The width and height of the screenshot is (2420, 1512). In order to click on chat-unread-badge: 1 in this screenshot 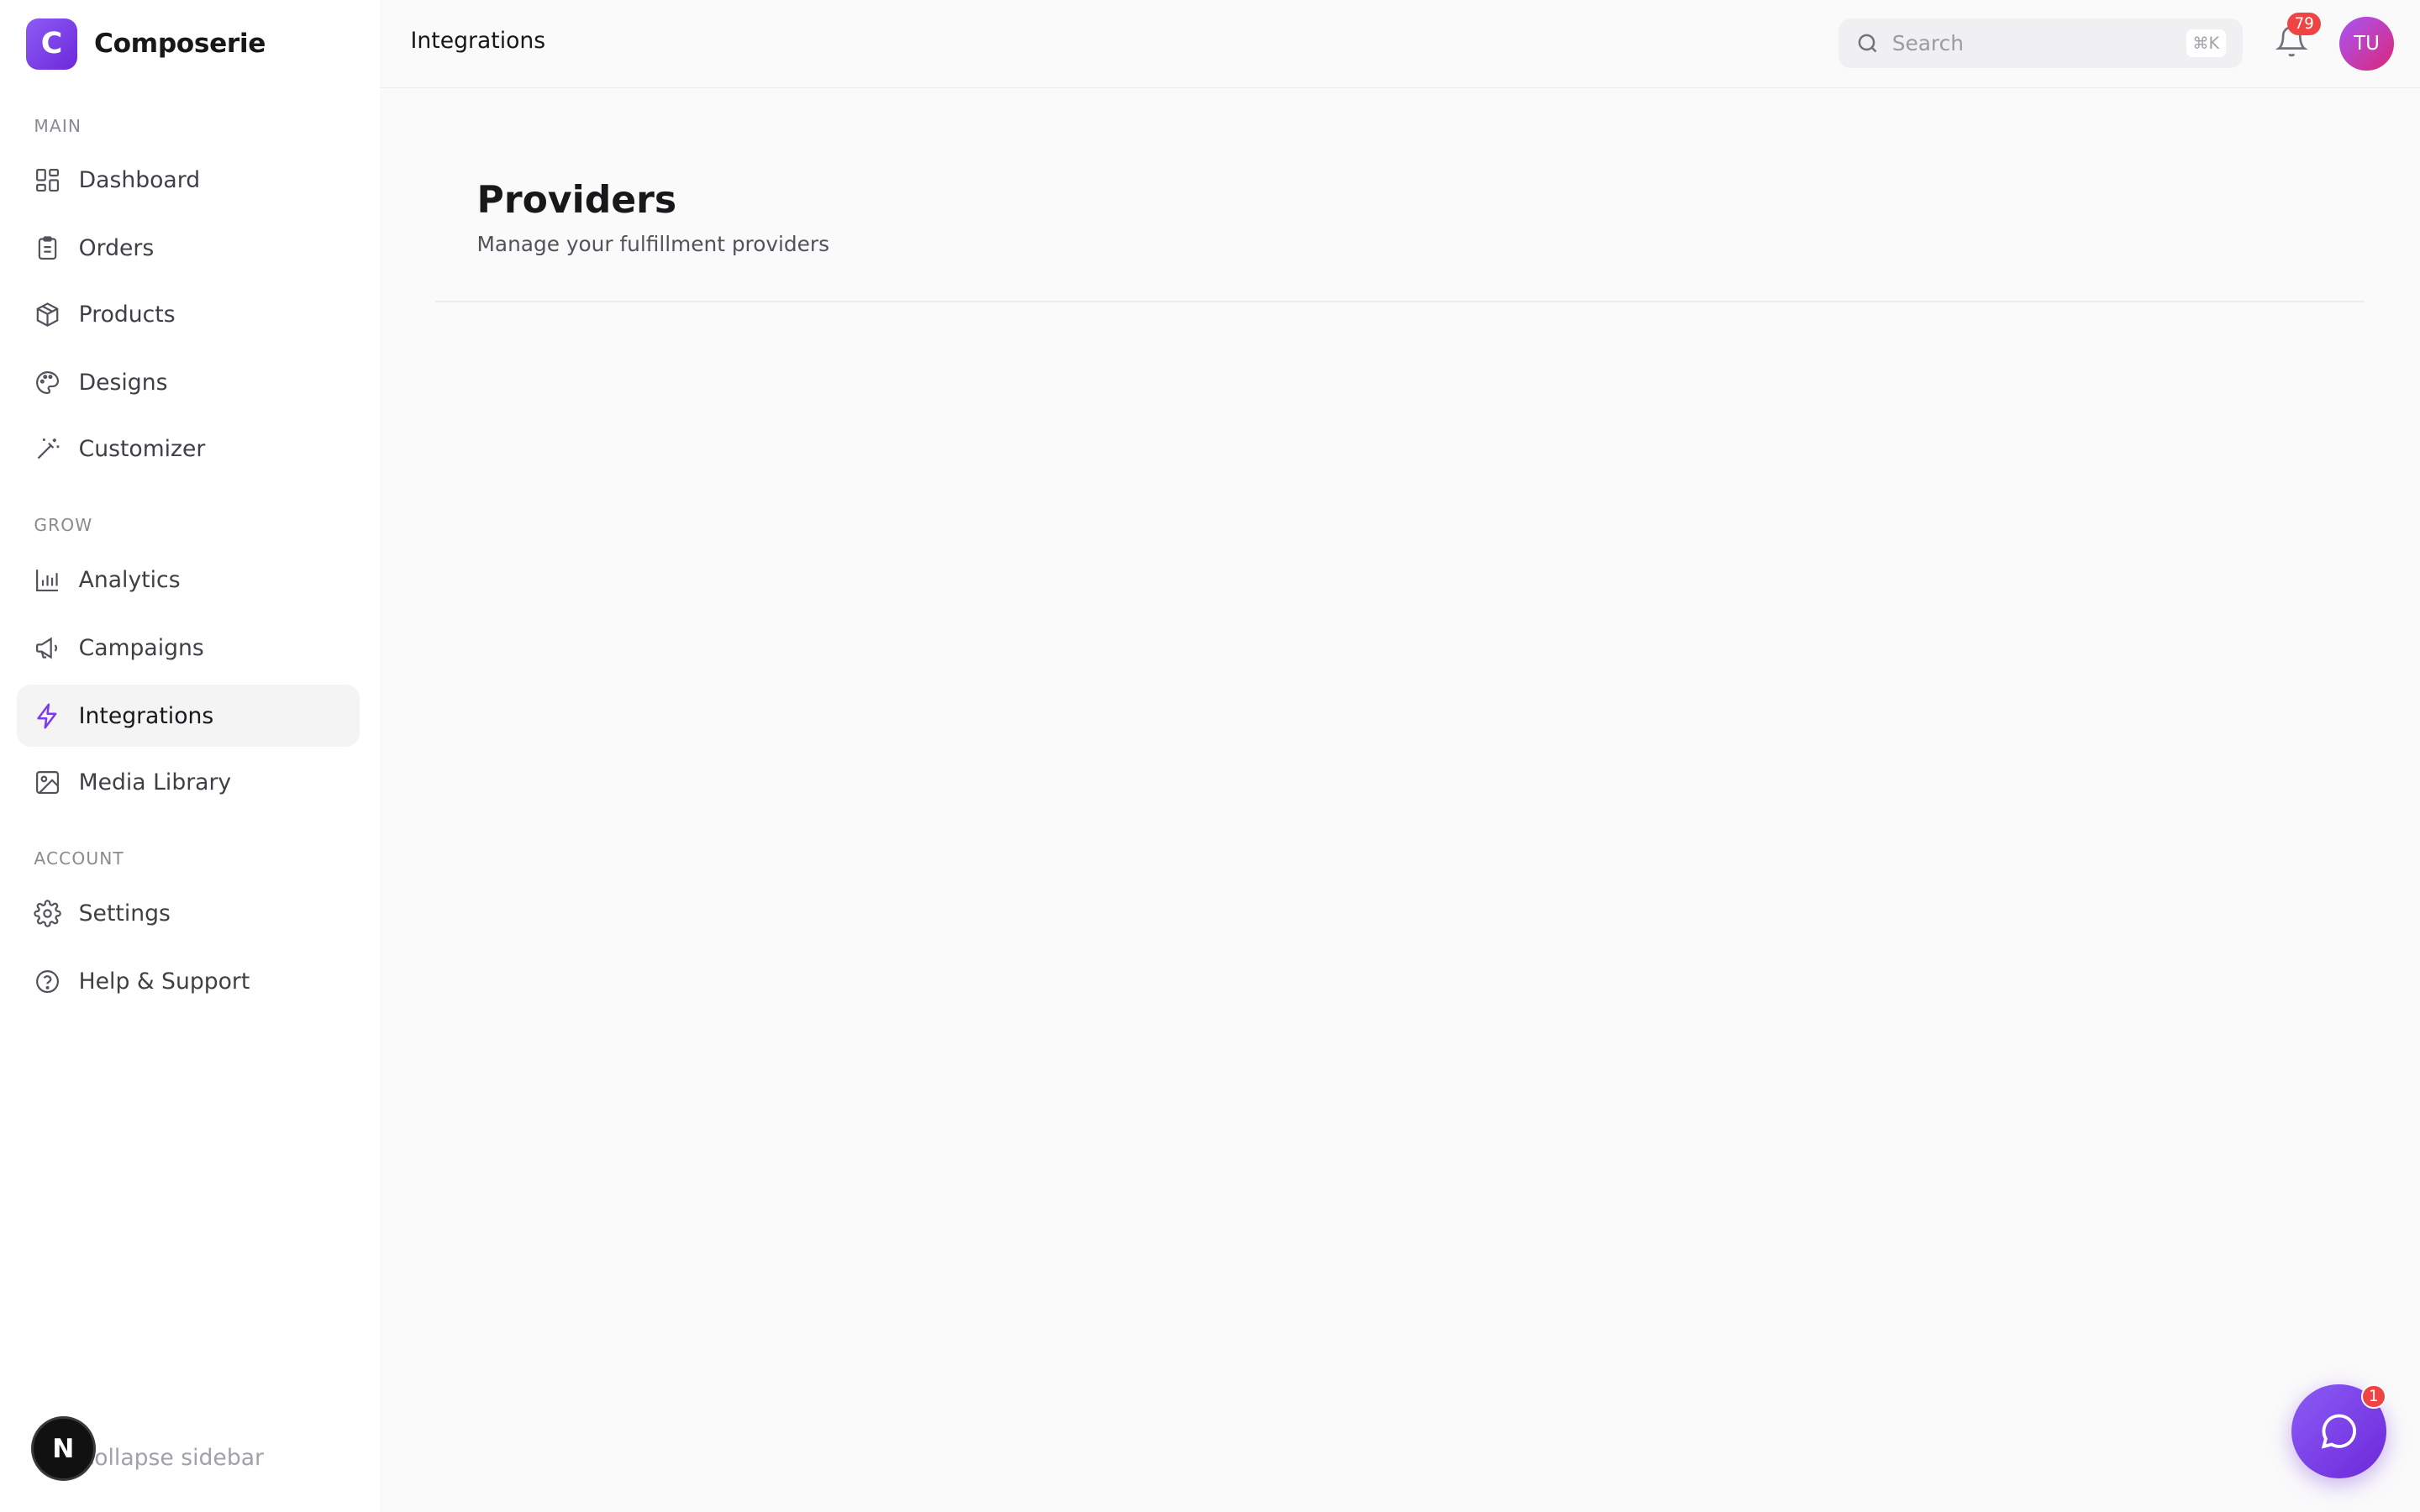, I will do `click(2373, 1396)`.